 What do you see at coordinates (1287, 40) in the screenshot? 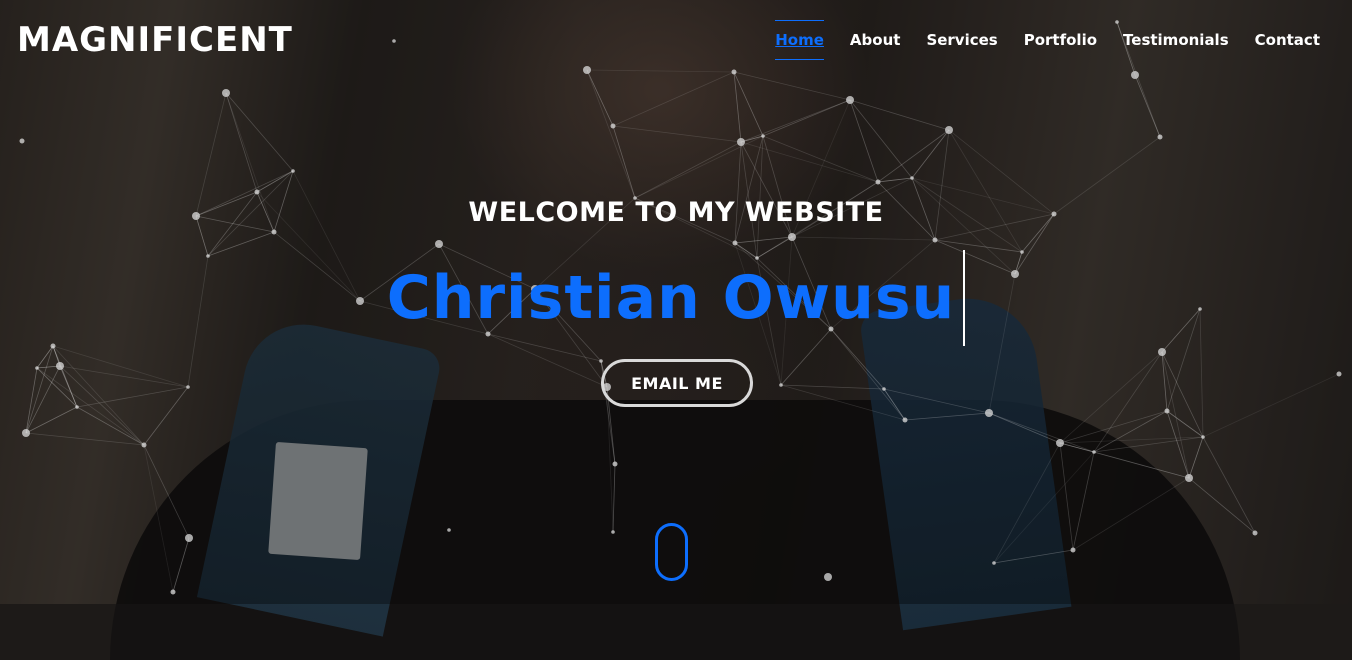
I see `nav-contact: Contact` at bounding box center [1287, 40].